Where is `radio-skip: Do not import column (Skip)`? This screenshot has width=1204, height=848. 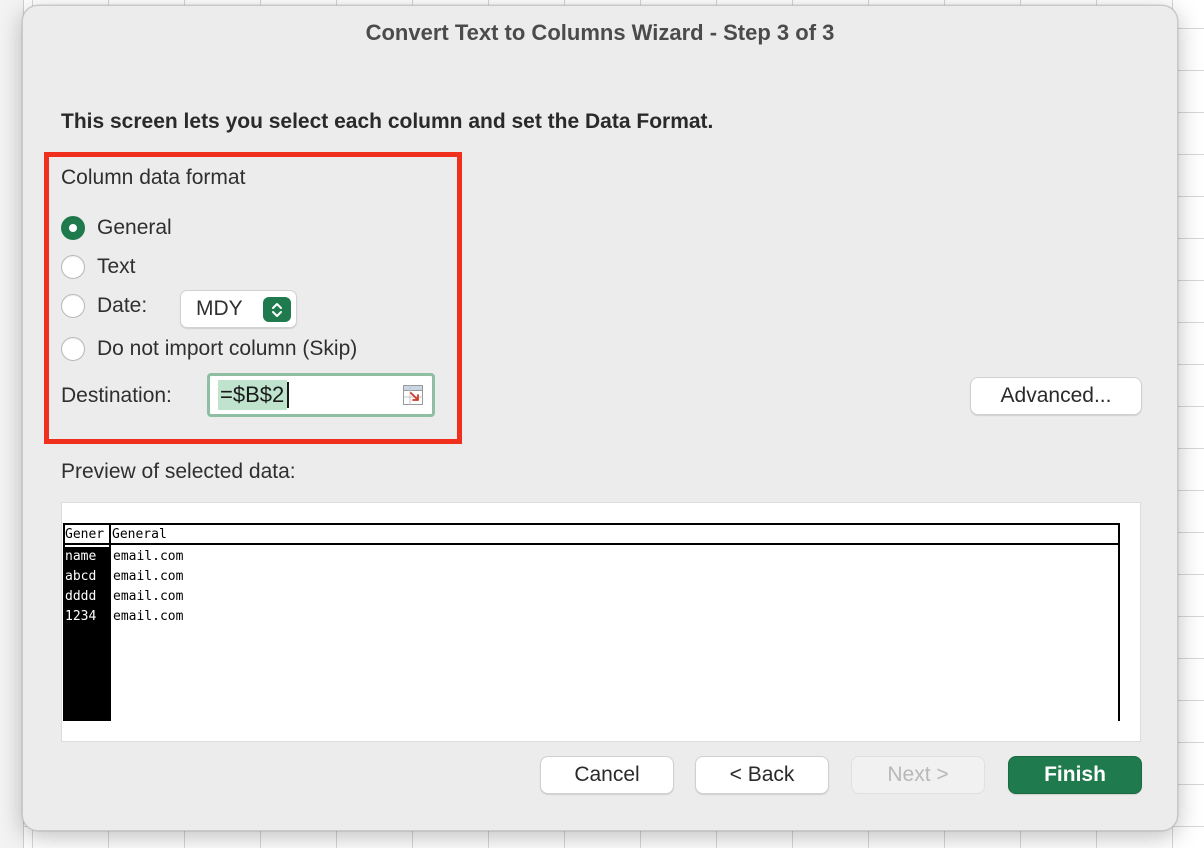
radio-skip: Do not import column (Skip) is located at coordinates (209, 349).